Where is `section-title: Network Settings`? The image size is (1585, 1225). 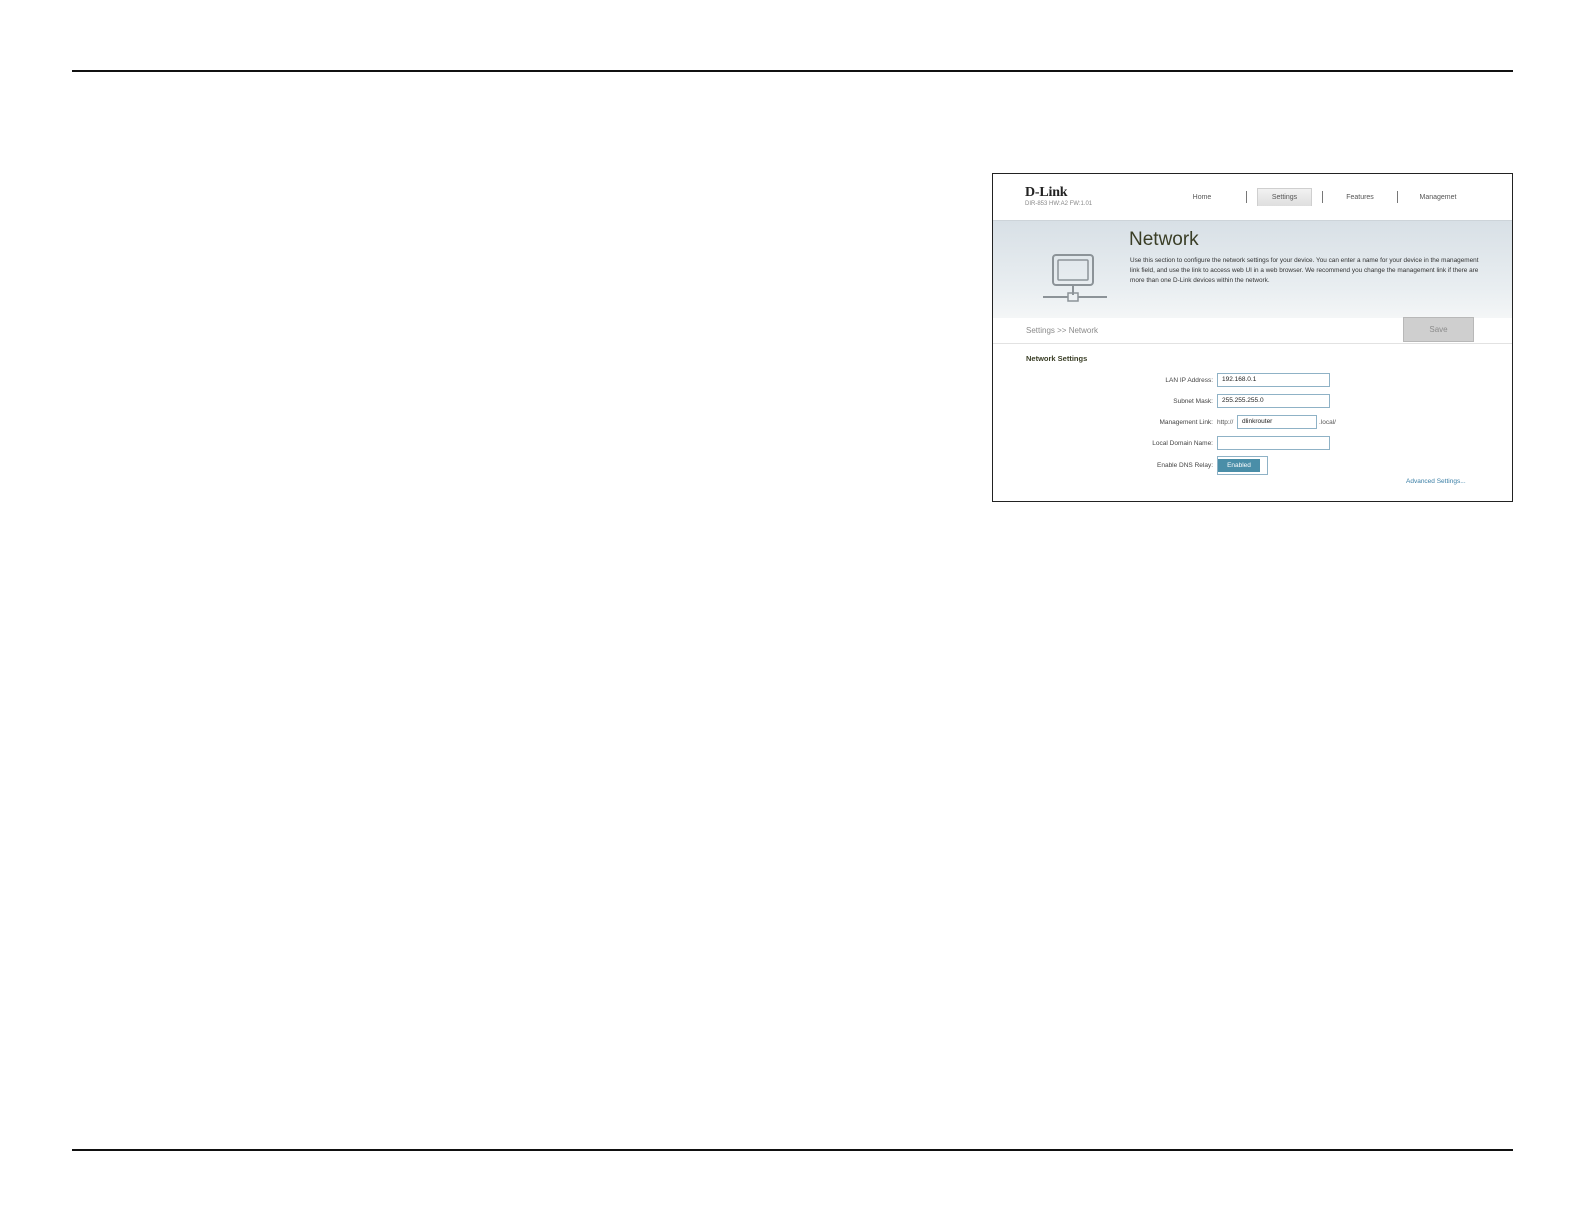
section-title: Network Settings is located at coordinates (1057, 358).